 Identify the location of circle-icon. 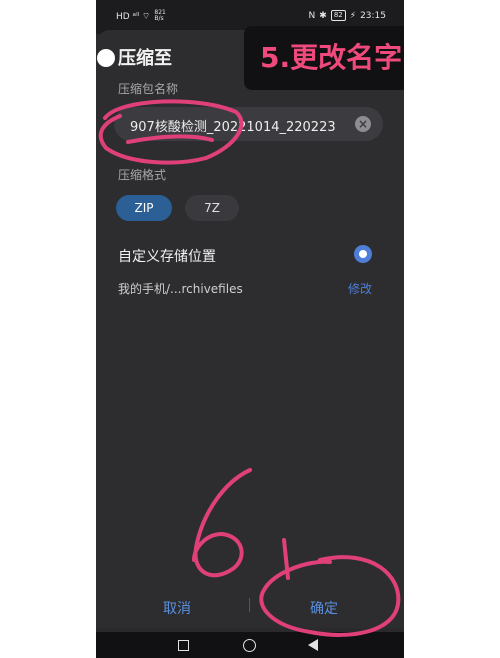
(249, 645).